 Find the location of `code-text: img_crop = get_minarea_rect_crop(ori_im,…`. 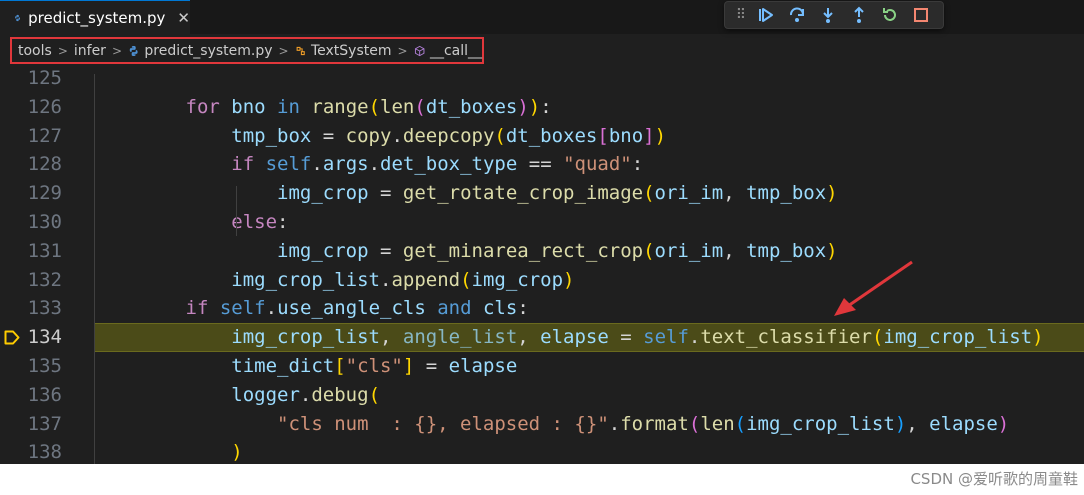

code-text: img_crop = get_minarea_rect_crop(ori_im,… is located at coordinates (466, 251).